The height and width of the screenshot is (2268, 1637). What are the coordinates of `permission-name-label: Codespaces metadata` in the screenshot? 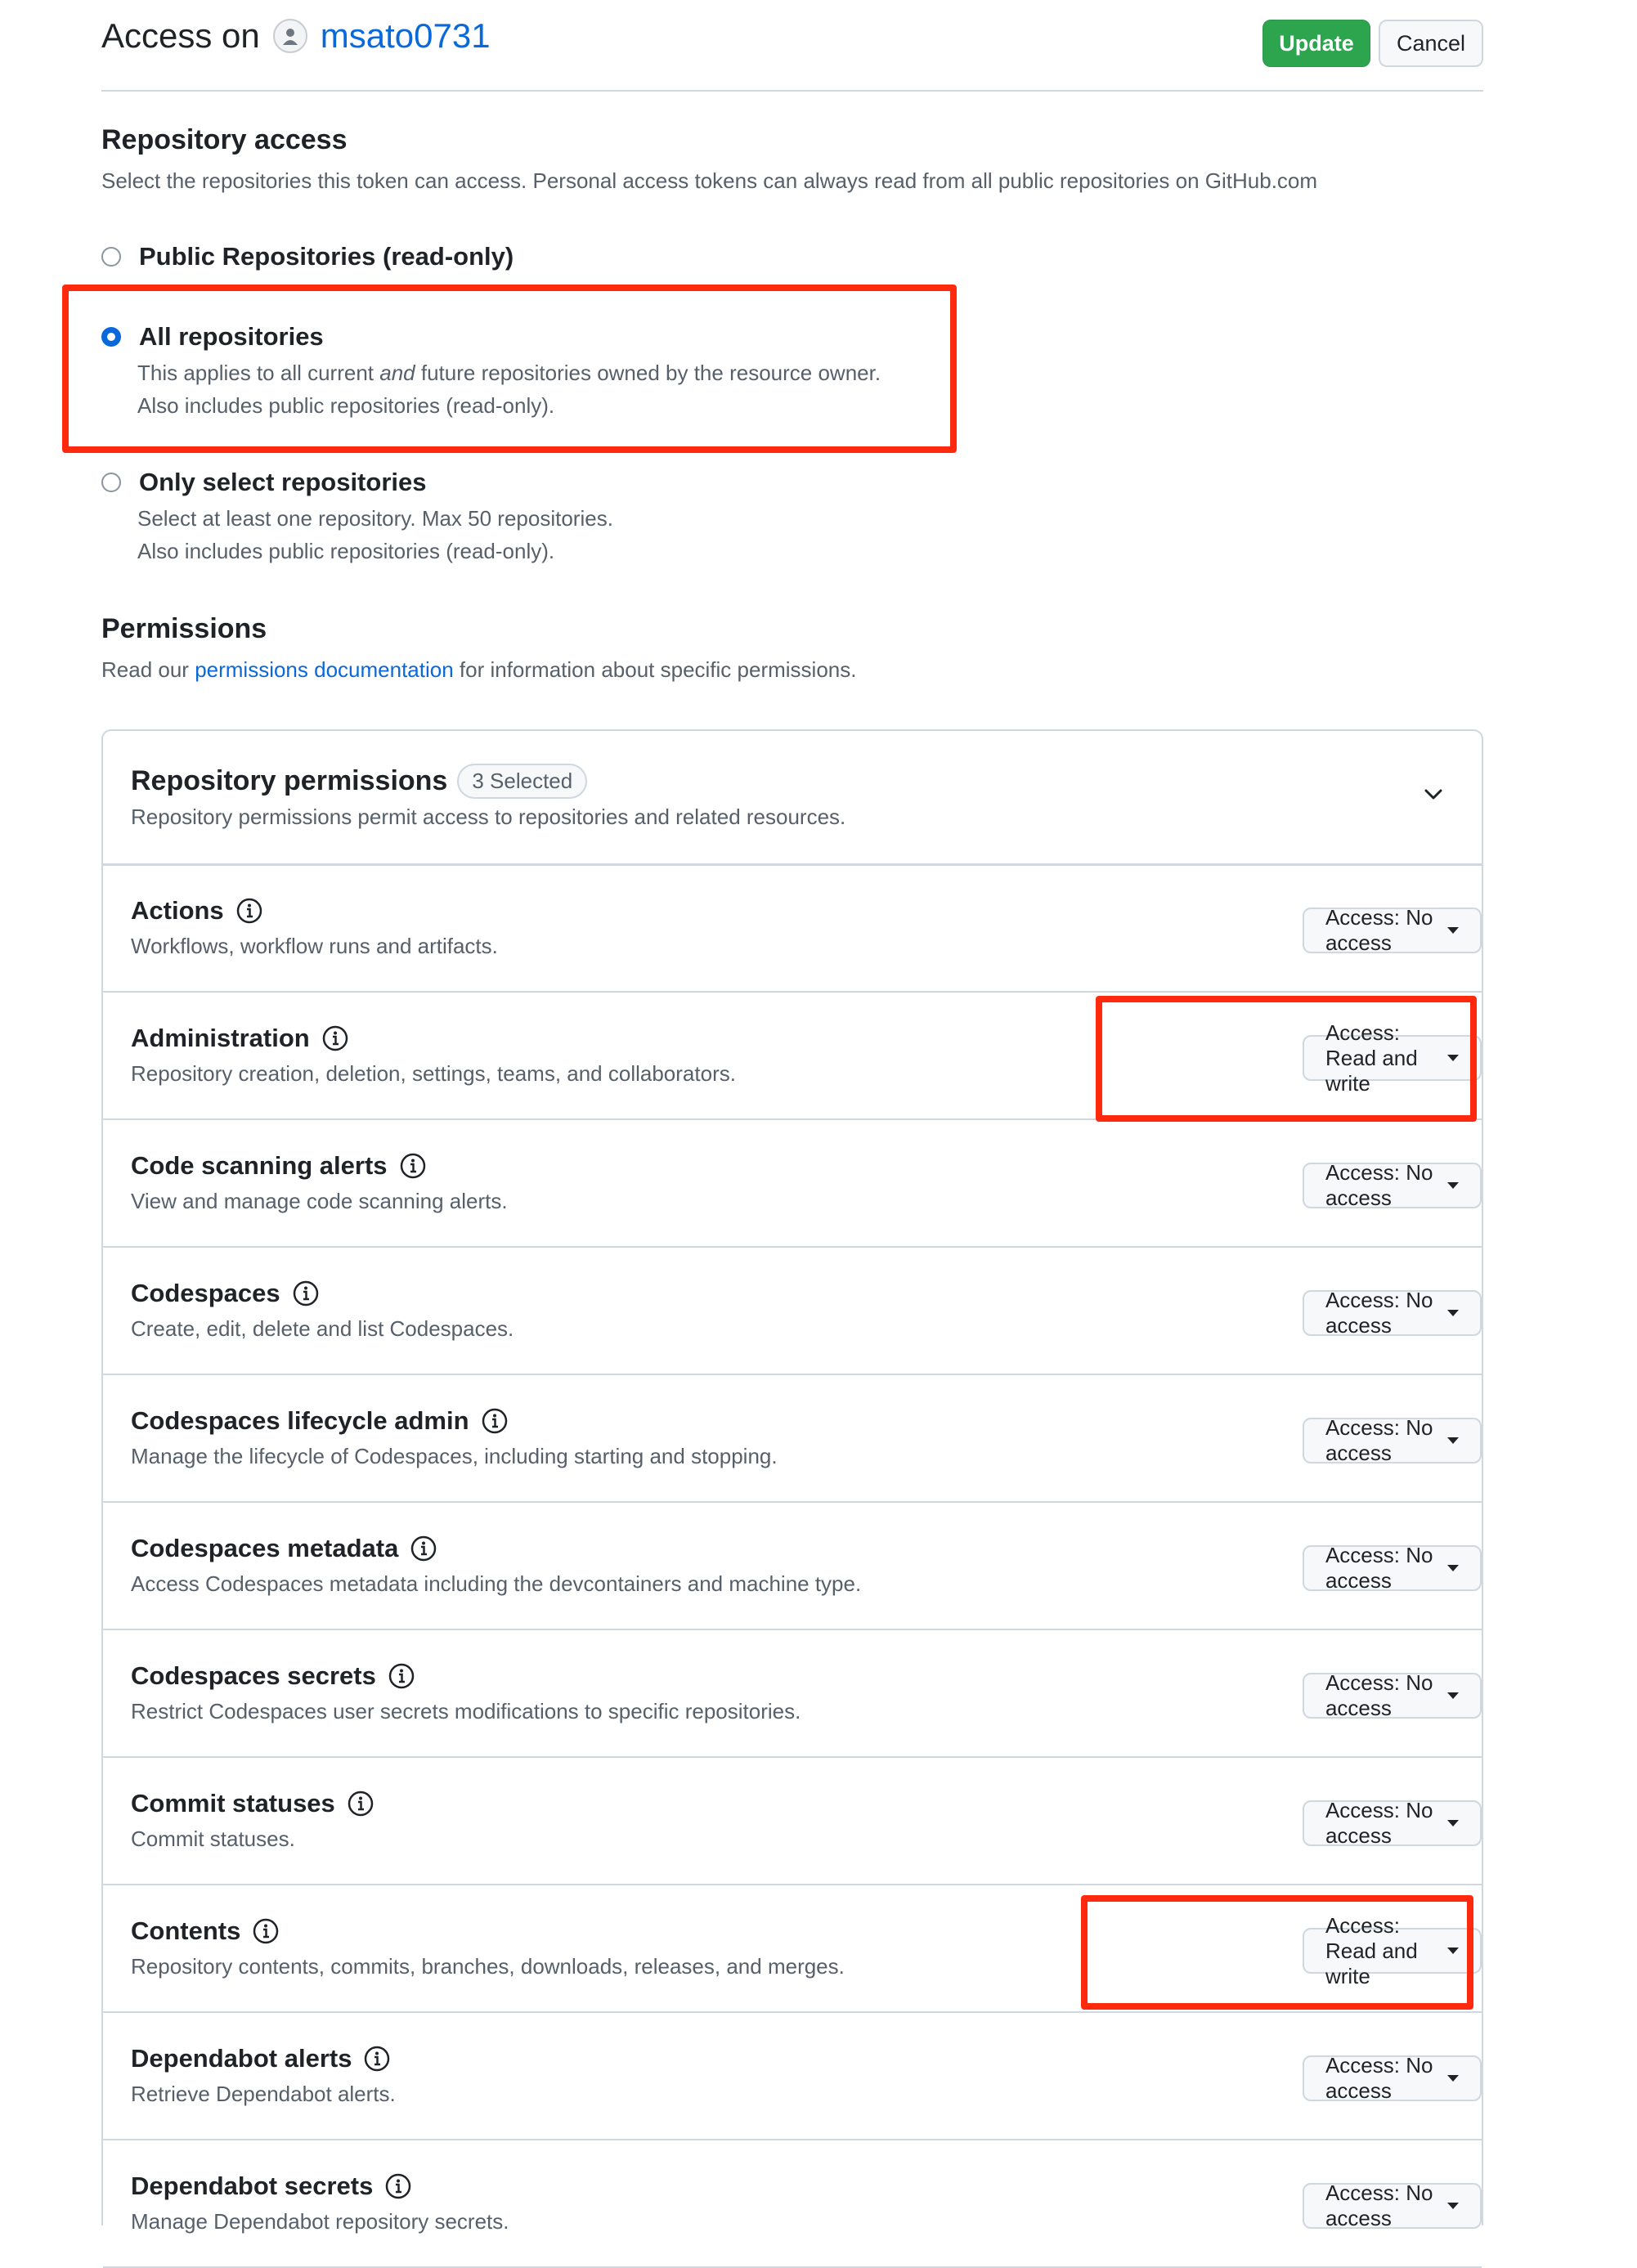 It's located at (265, 1548).